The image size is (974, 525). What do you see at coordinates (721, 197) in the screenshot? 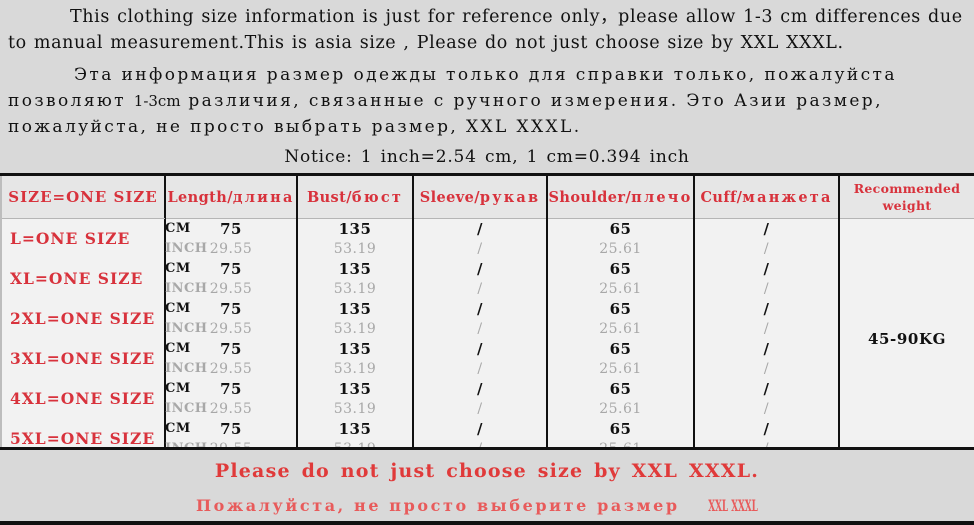
I see `header-cuff-en: Cuff/` at bounding box center [721, 197].